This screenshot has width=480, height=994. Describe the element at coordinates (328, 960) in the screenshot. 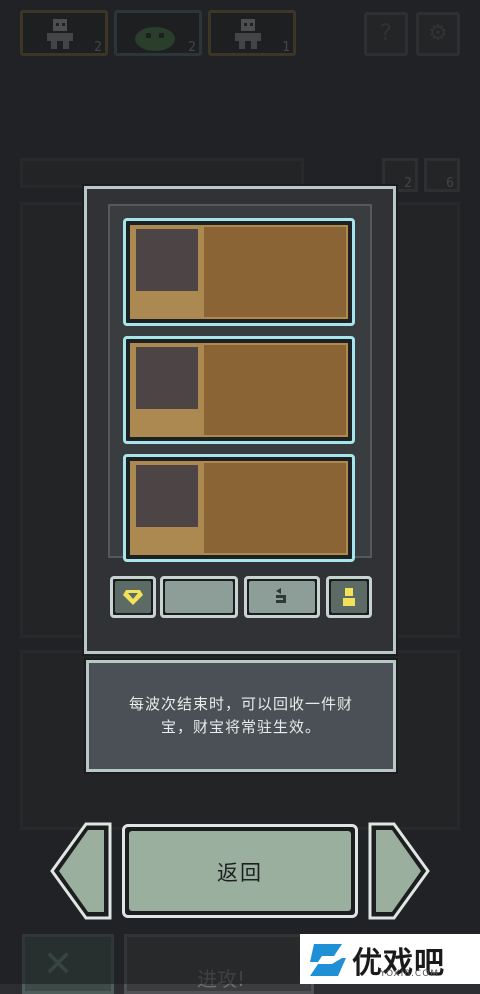

I see `watermark-logo-icon` at that location.